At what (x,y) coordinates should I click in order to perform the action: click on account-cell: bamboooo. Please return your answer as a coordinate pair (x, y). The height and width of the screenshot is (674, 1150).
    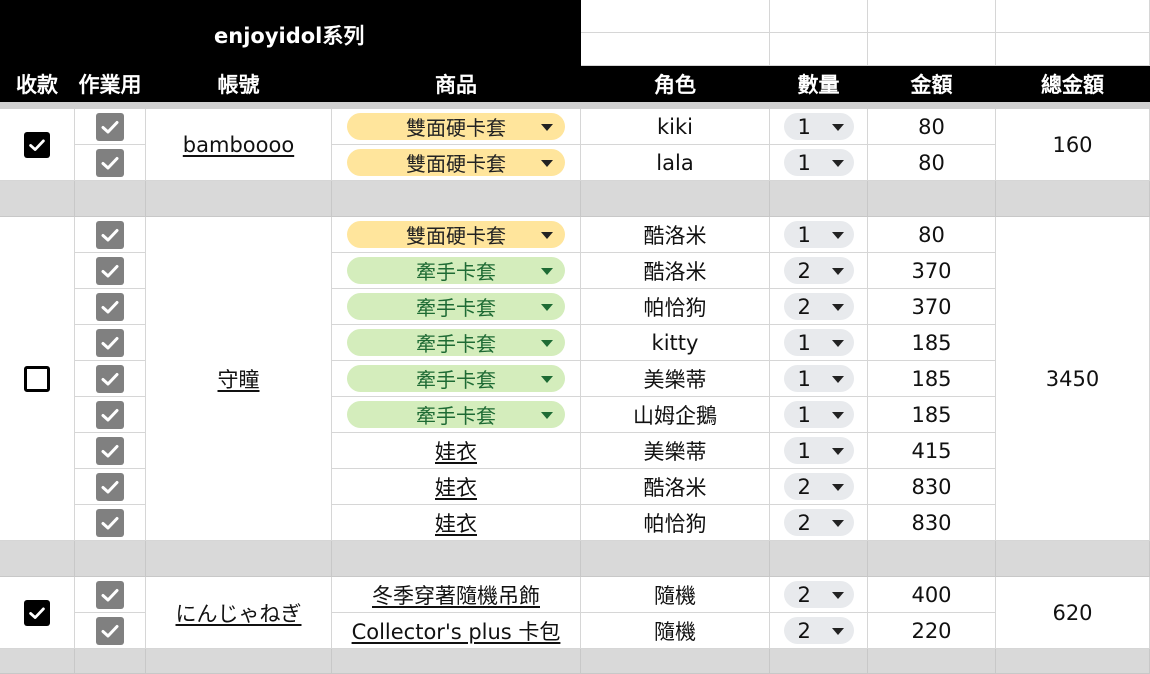
    Looking at the image, I should click on (239, 145).